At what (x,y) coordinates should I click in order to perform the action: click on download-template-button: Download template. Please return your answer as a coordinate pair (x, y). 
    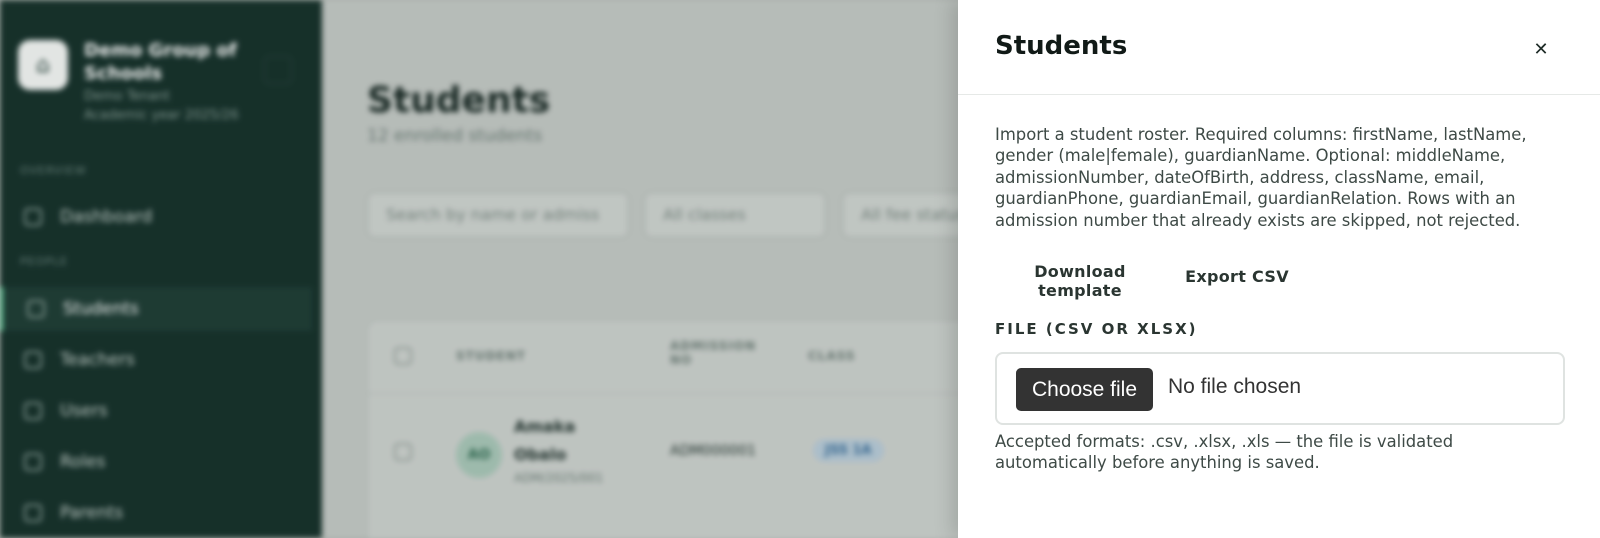
    Looking at the image, I should click on (1080, 281).